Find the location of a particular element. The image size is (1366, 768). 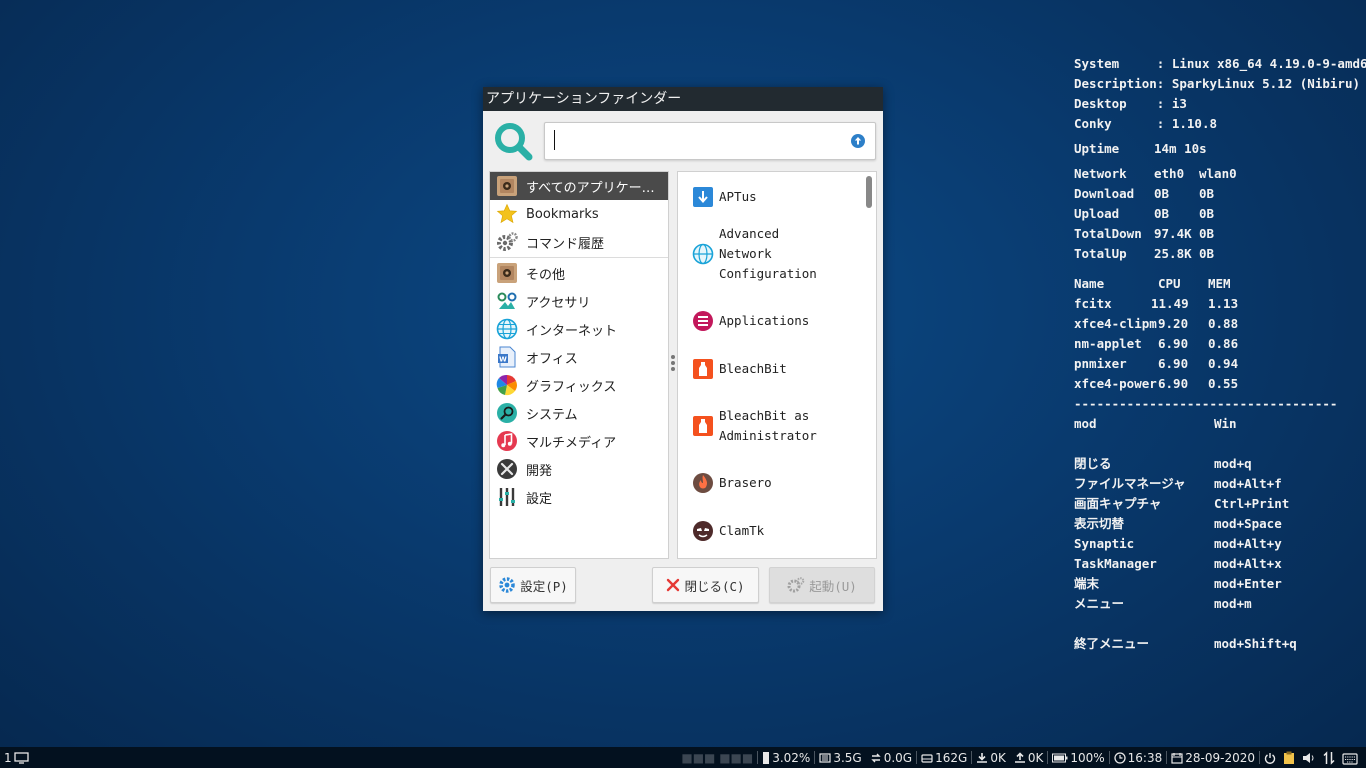

app-item-bleachbit-as-administrator: BleachBit as Administrator is located at coordinates (769, 426).